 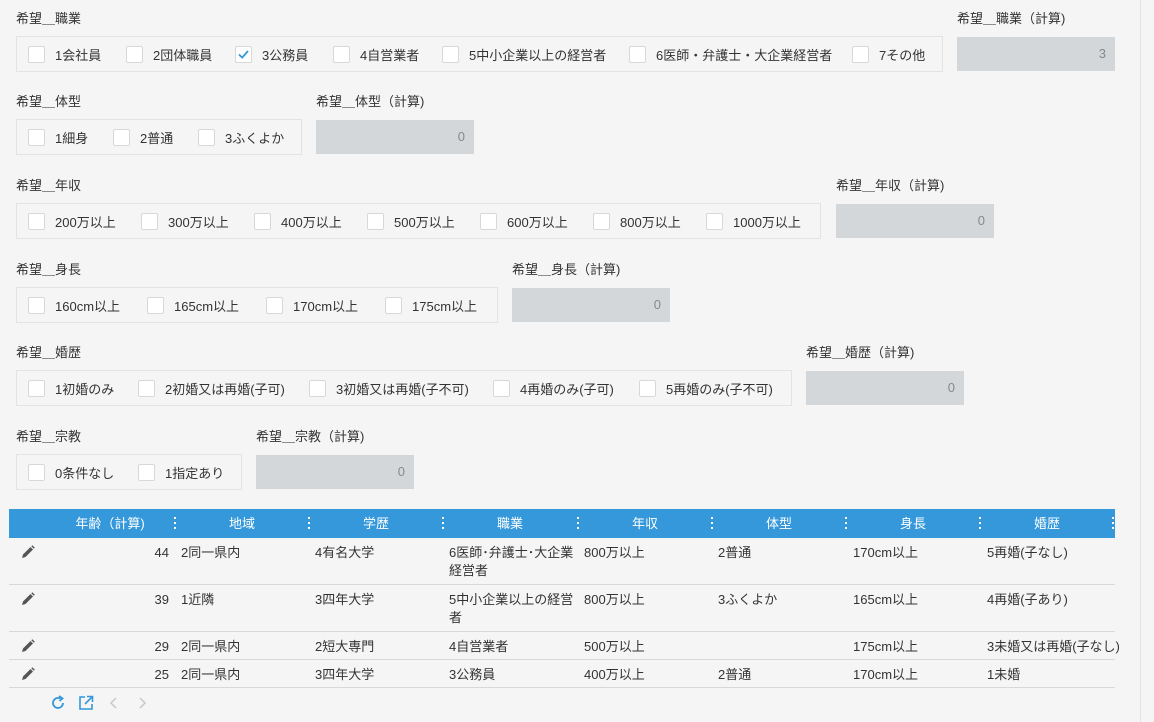 I want to click on religion-checkbox-group: 0条件なし 1指定あり, so click(x=129, y=472).